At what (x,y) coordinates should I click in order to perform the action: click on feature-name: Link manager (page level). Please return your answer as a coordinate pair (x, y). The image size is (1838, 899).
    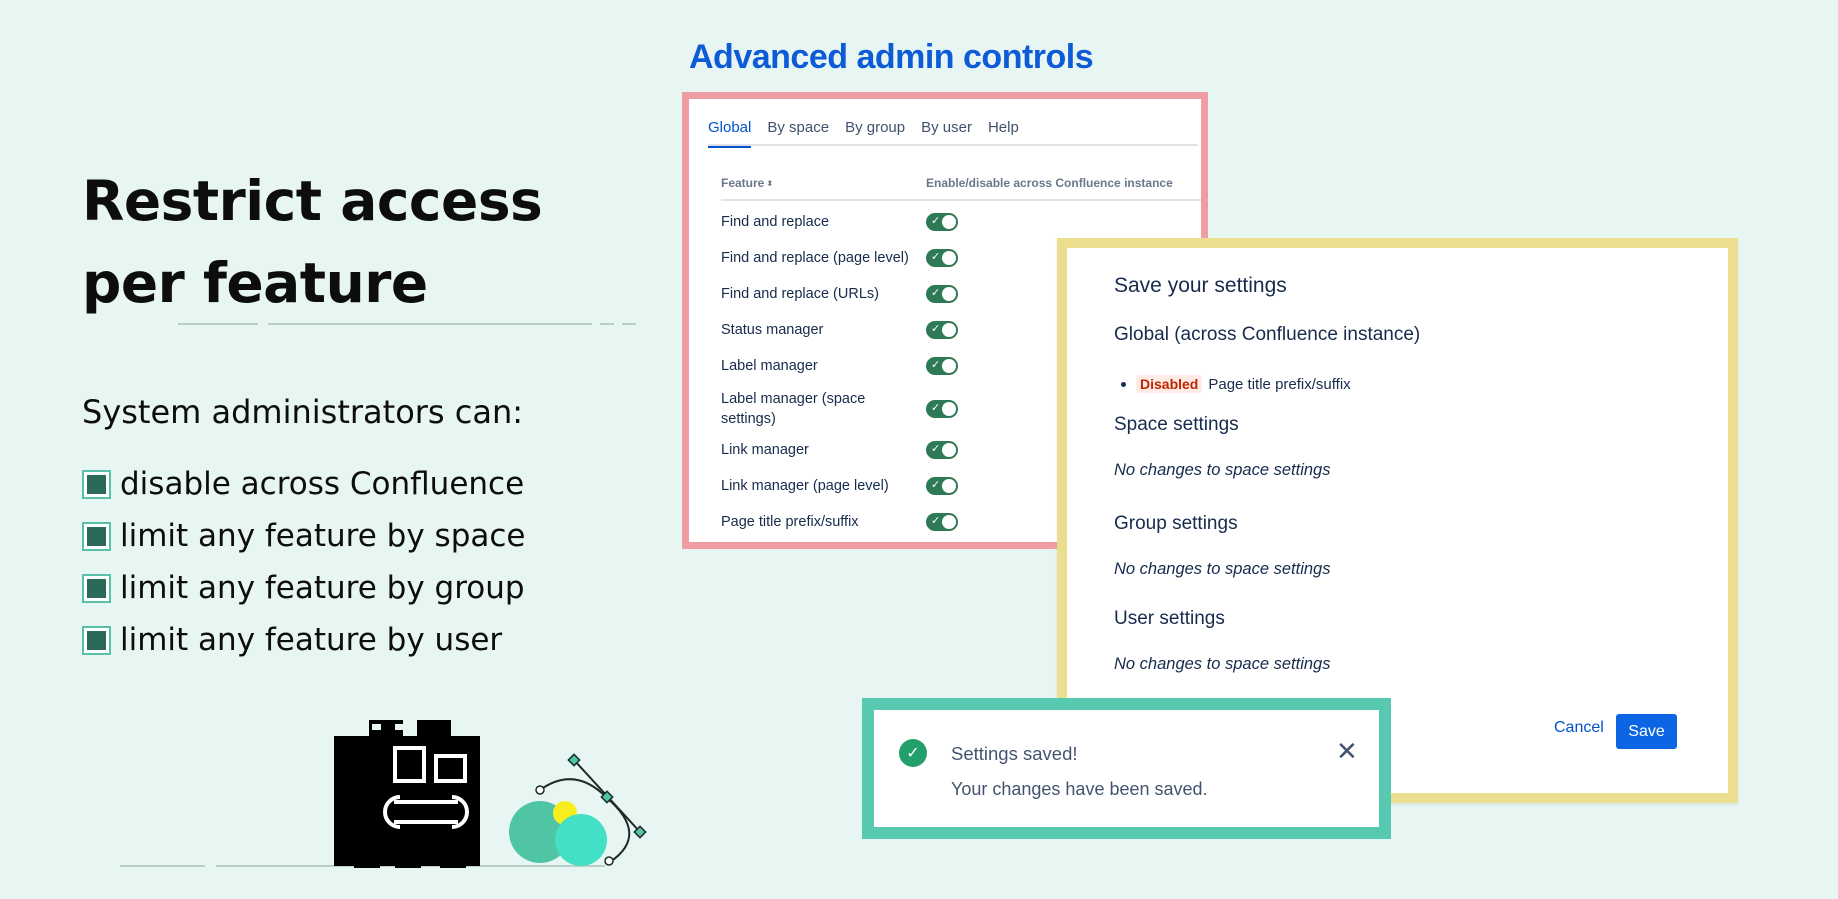
    Looking at the image, I should click on (805, 486).